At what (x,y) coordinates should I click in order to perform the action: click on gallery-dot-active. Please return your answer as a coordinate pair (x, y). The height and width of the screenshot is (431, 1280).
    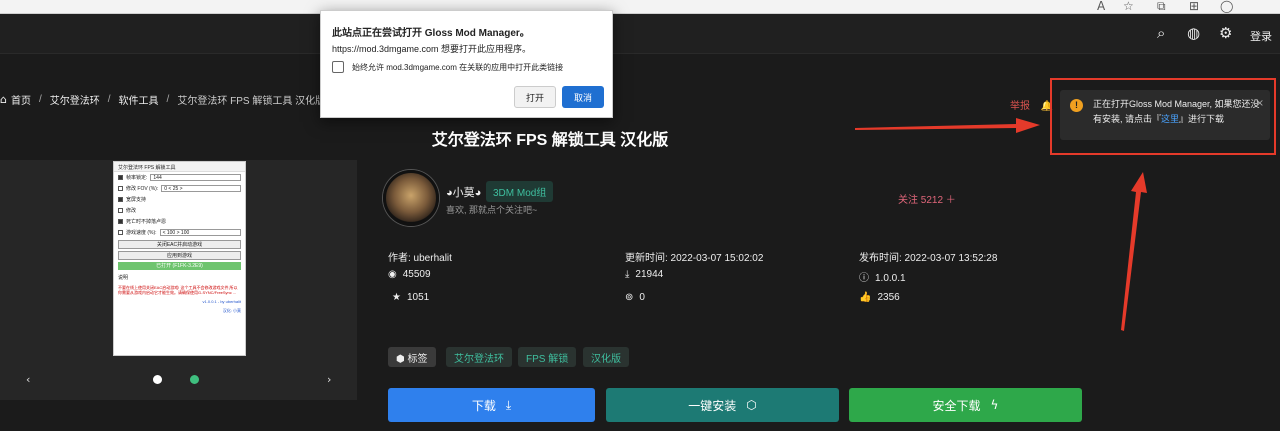
    Looking at the image, I should click on (157, 379).